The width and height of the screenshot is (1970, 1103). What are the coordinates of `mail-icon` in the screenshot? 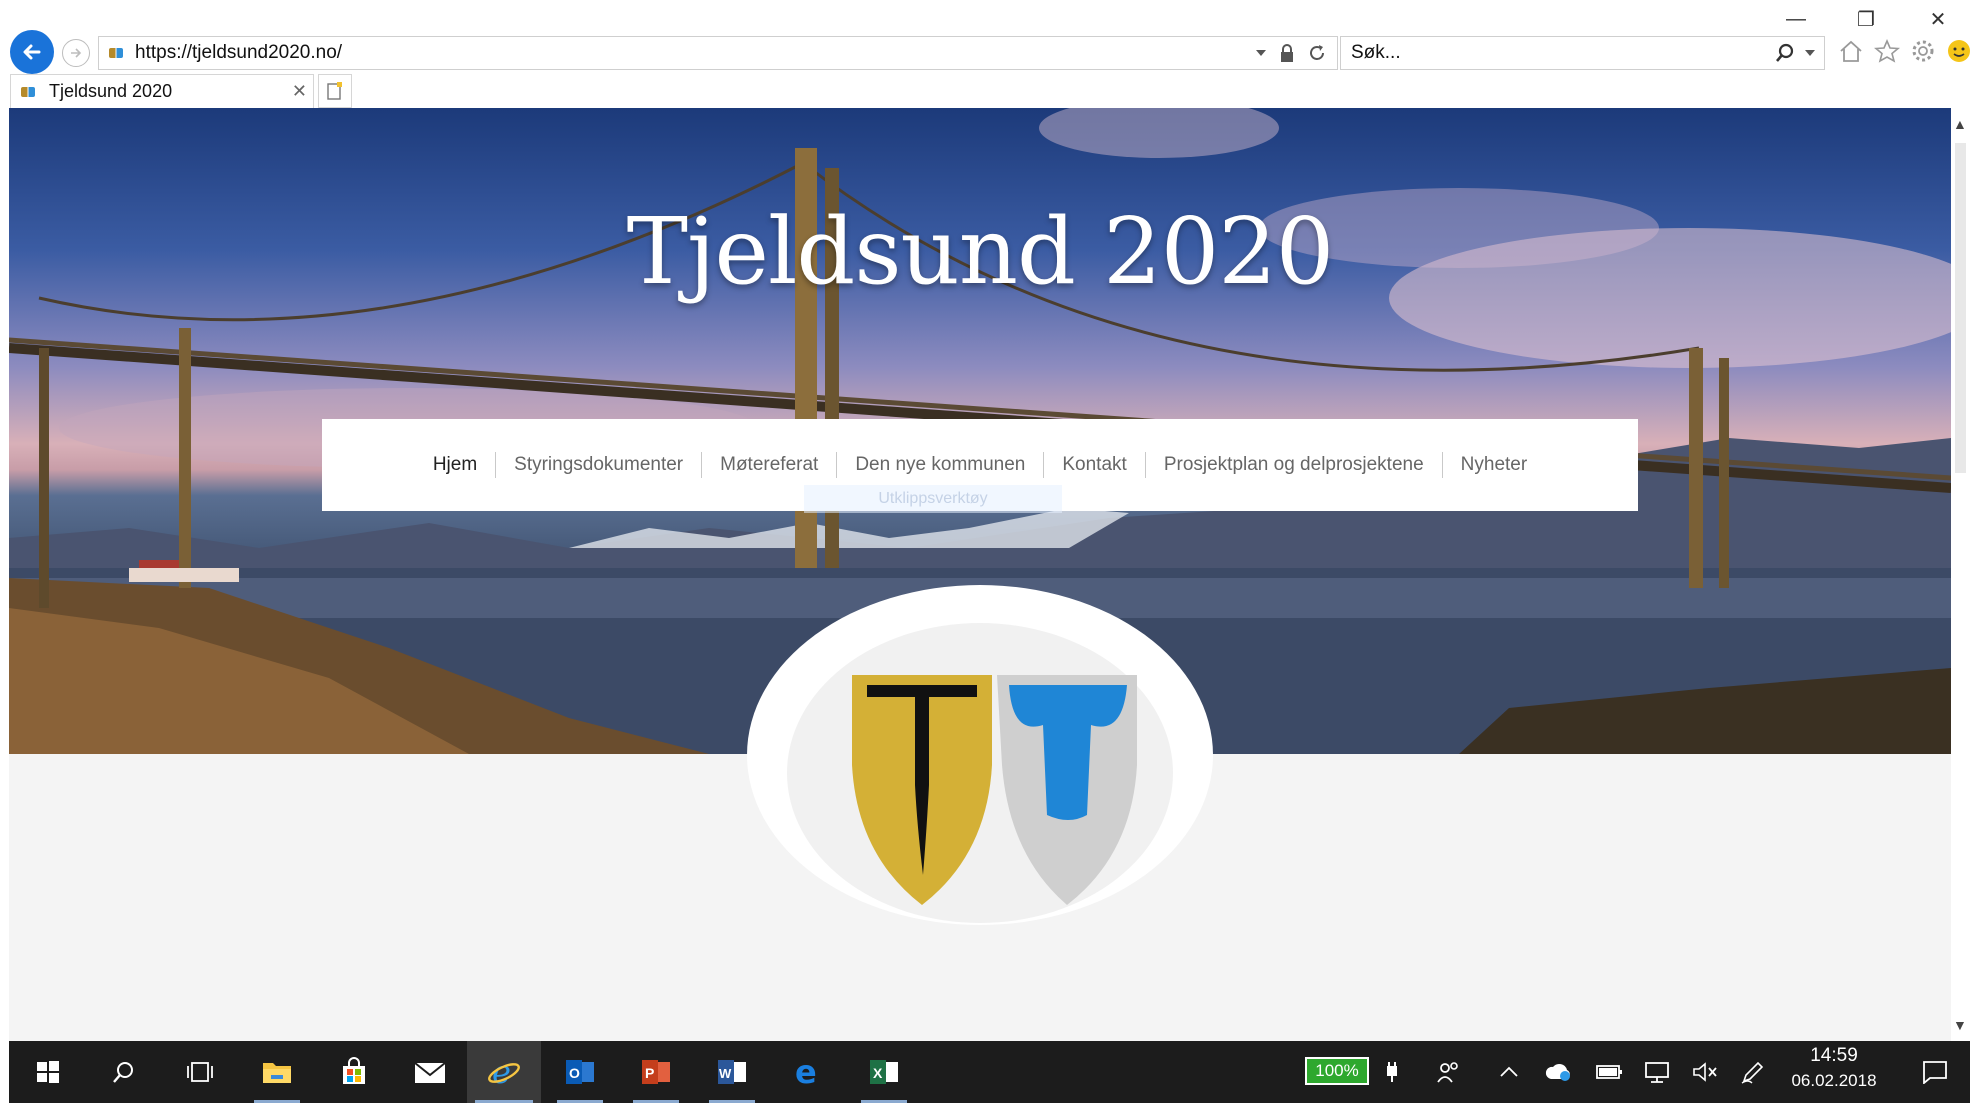 It's located at (430, 1072).